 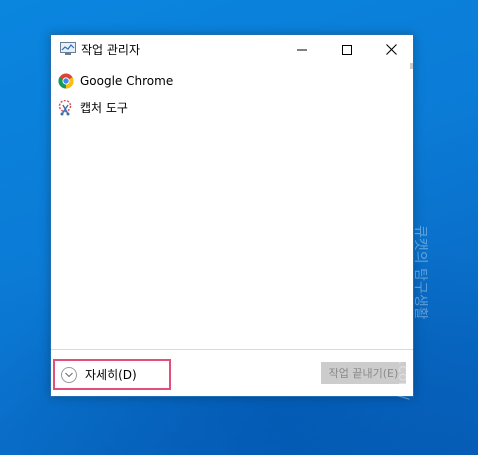 What do you see at coordinates (232, 49) in the screenshot?
I see `title-bar: 작업 관리자` at bounding box center [232, 49].